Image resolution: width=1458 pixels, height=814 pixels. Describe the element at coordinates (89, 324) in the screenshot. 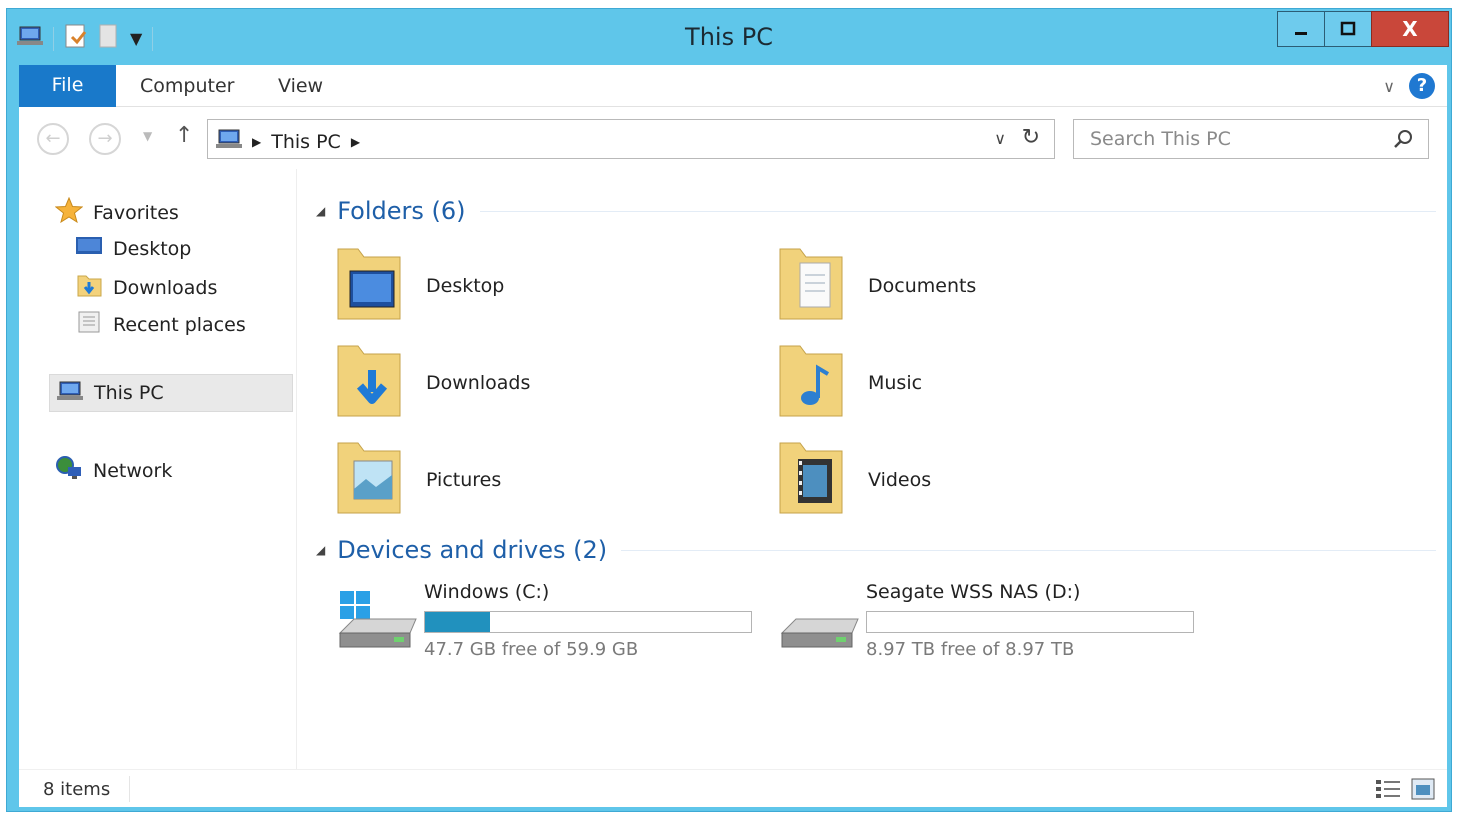

I see `recent-places-icon` at that location.